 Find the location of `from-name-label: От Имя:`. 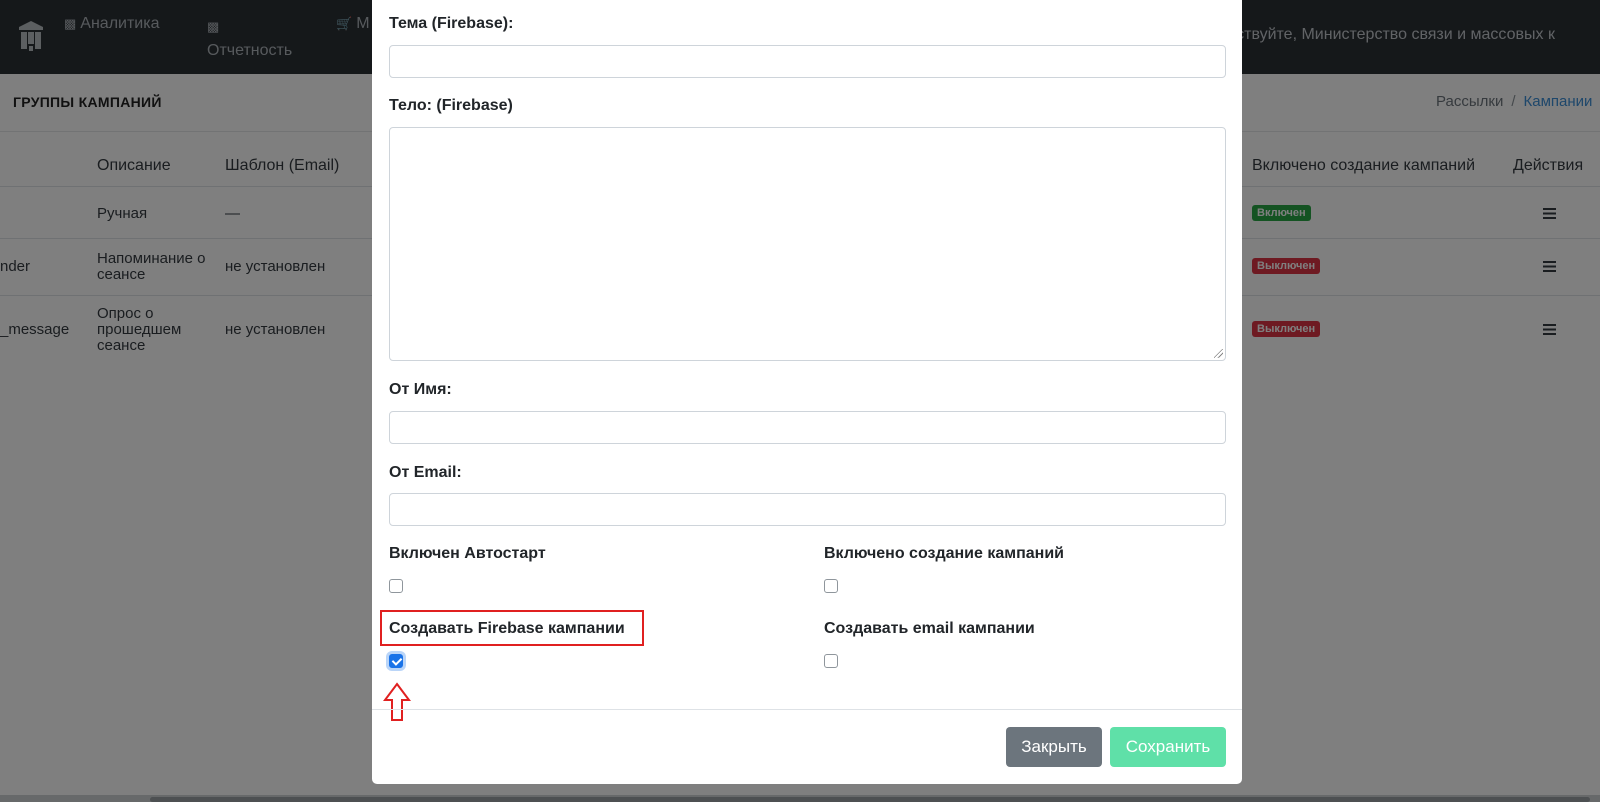

from-name-label: От Имя: is located at coordinates (420, 389).